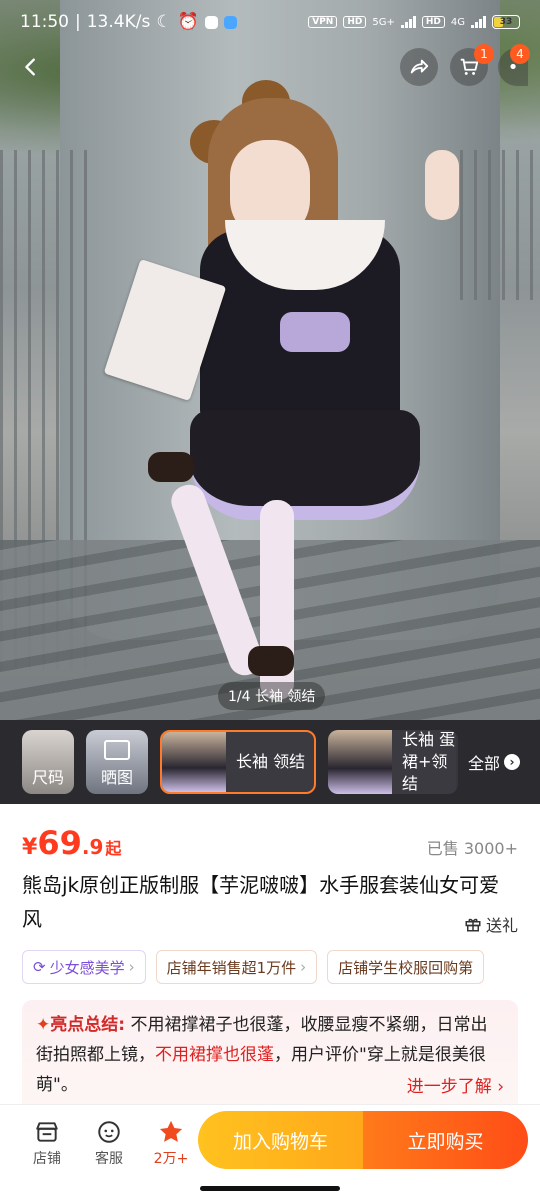  What do you see at coordinates (188, 22) in the screenshot?
I see `alarm-icon: ⏰` at bounding box center [188, 22].